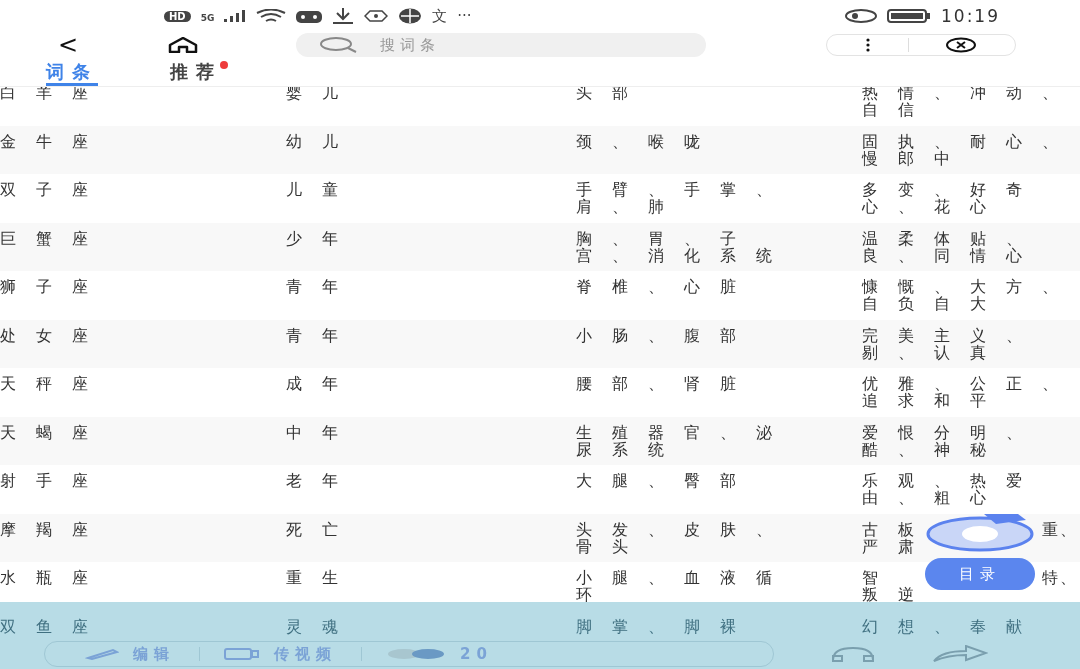  I want to click on trait-text: 心、花心, so click(934, 206).